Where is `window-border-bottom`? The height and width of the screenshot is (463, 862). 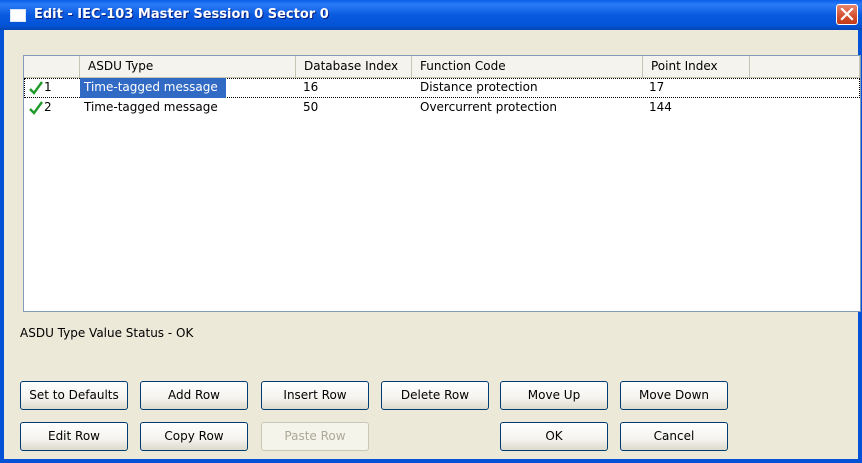 window-border-bottom is located at coordinates (431, 461).